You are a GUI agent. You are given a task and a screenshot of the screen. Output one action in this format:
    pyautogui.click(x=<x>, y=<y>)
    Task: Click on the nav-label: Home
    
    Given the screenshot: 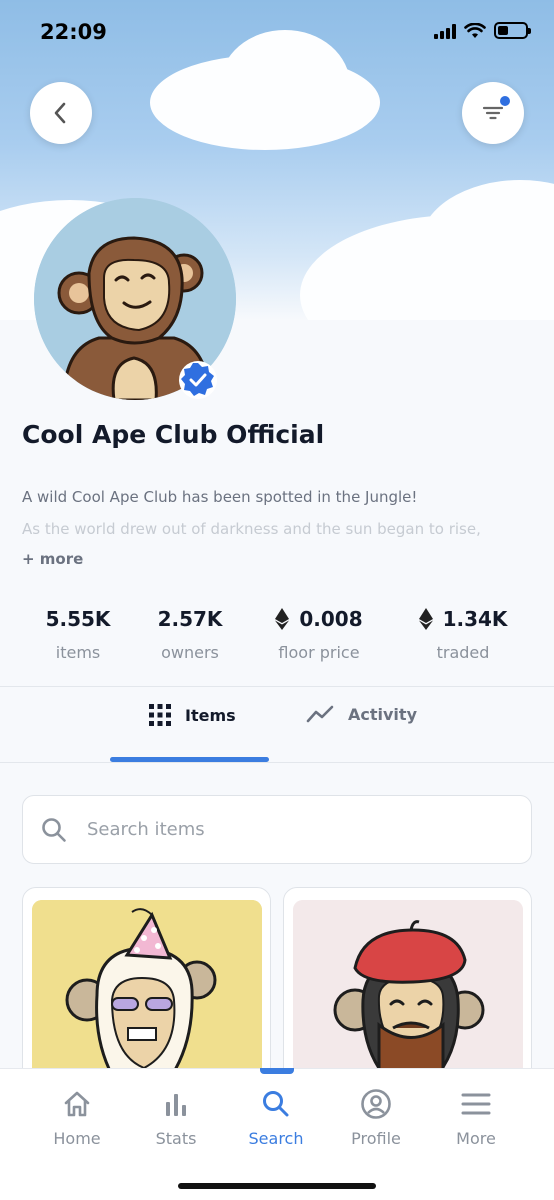 What is the action you would take?
    pyautogui.click(x=77, y=1138)
    